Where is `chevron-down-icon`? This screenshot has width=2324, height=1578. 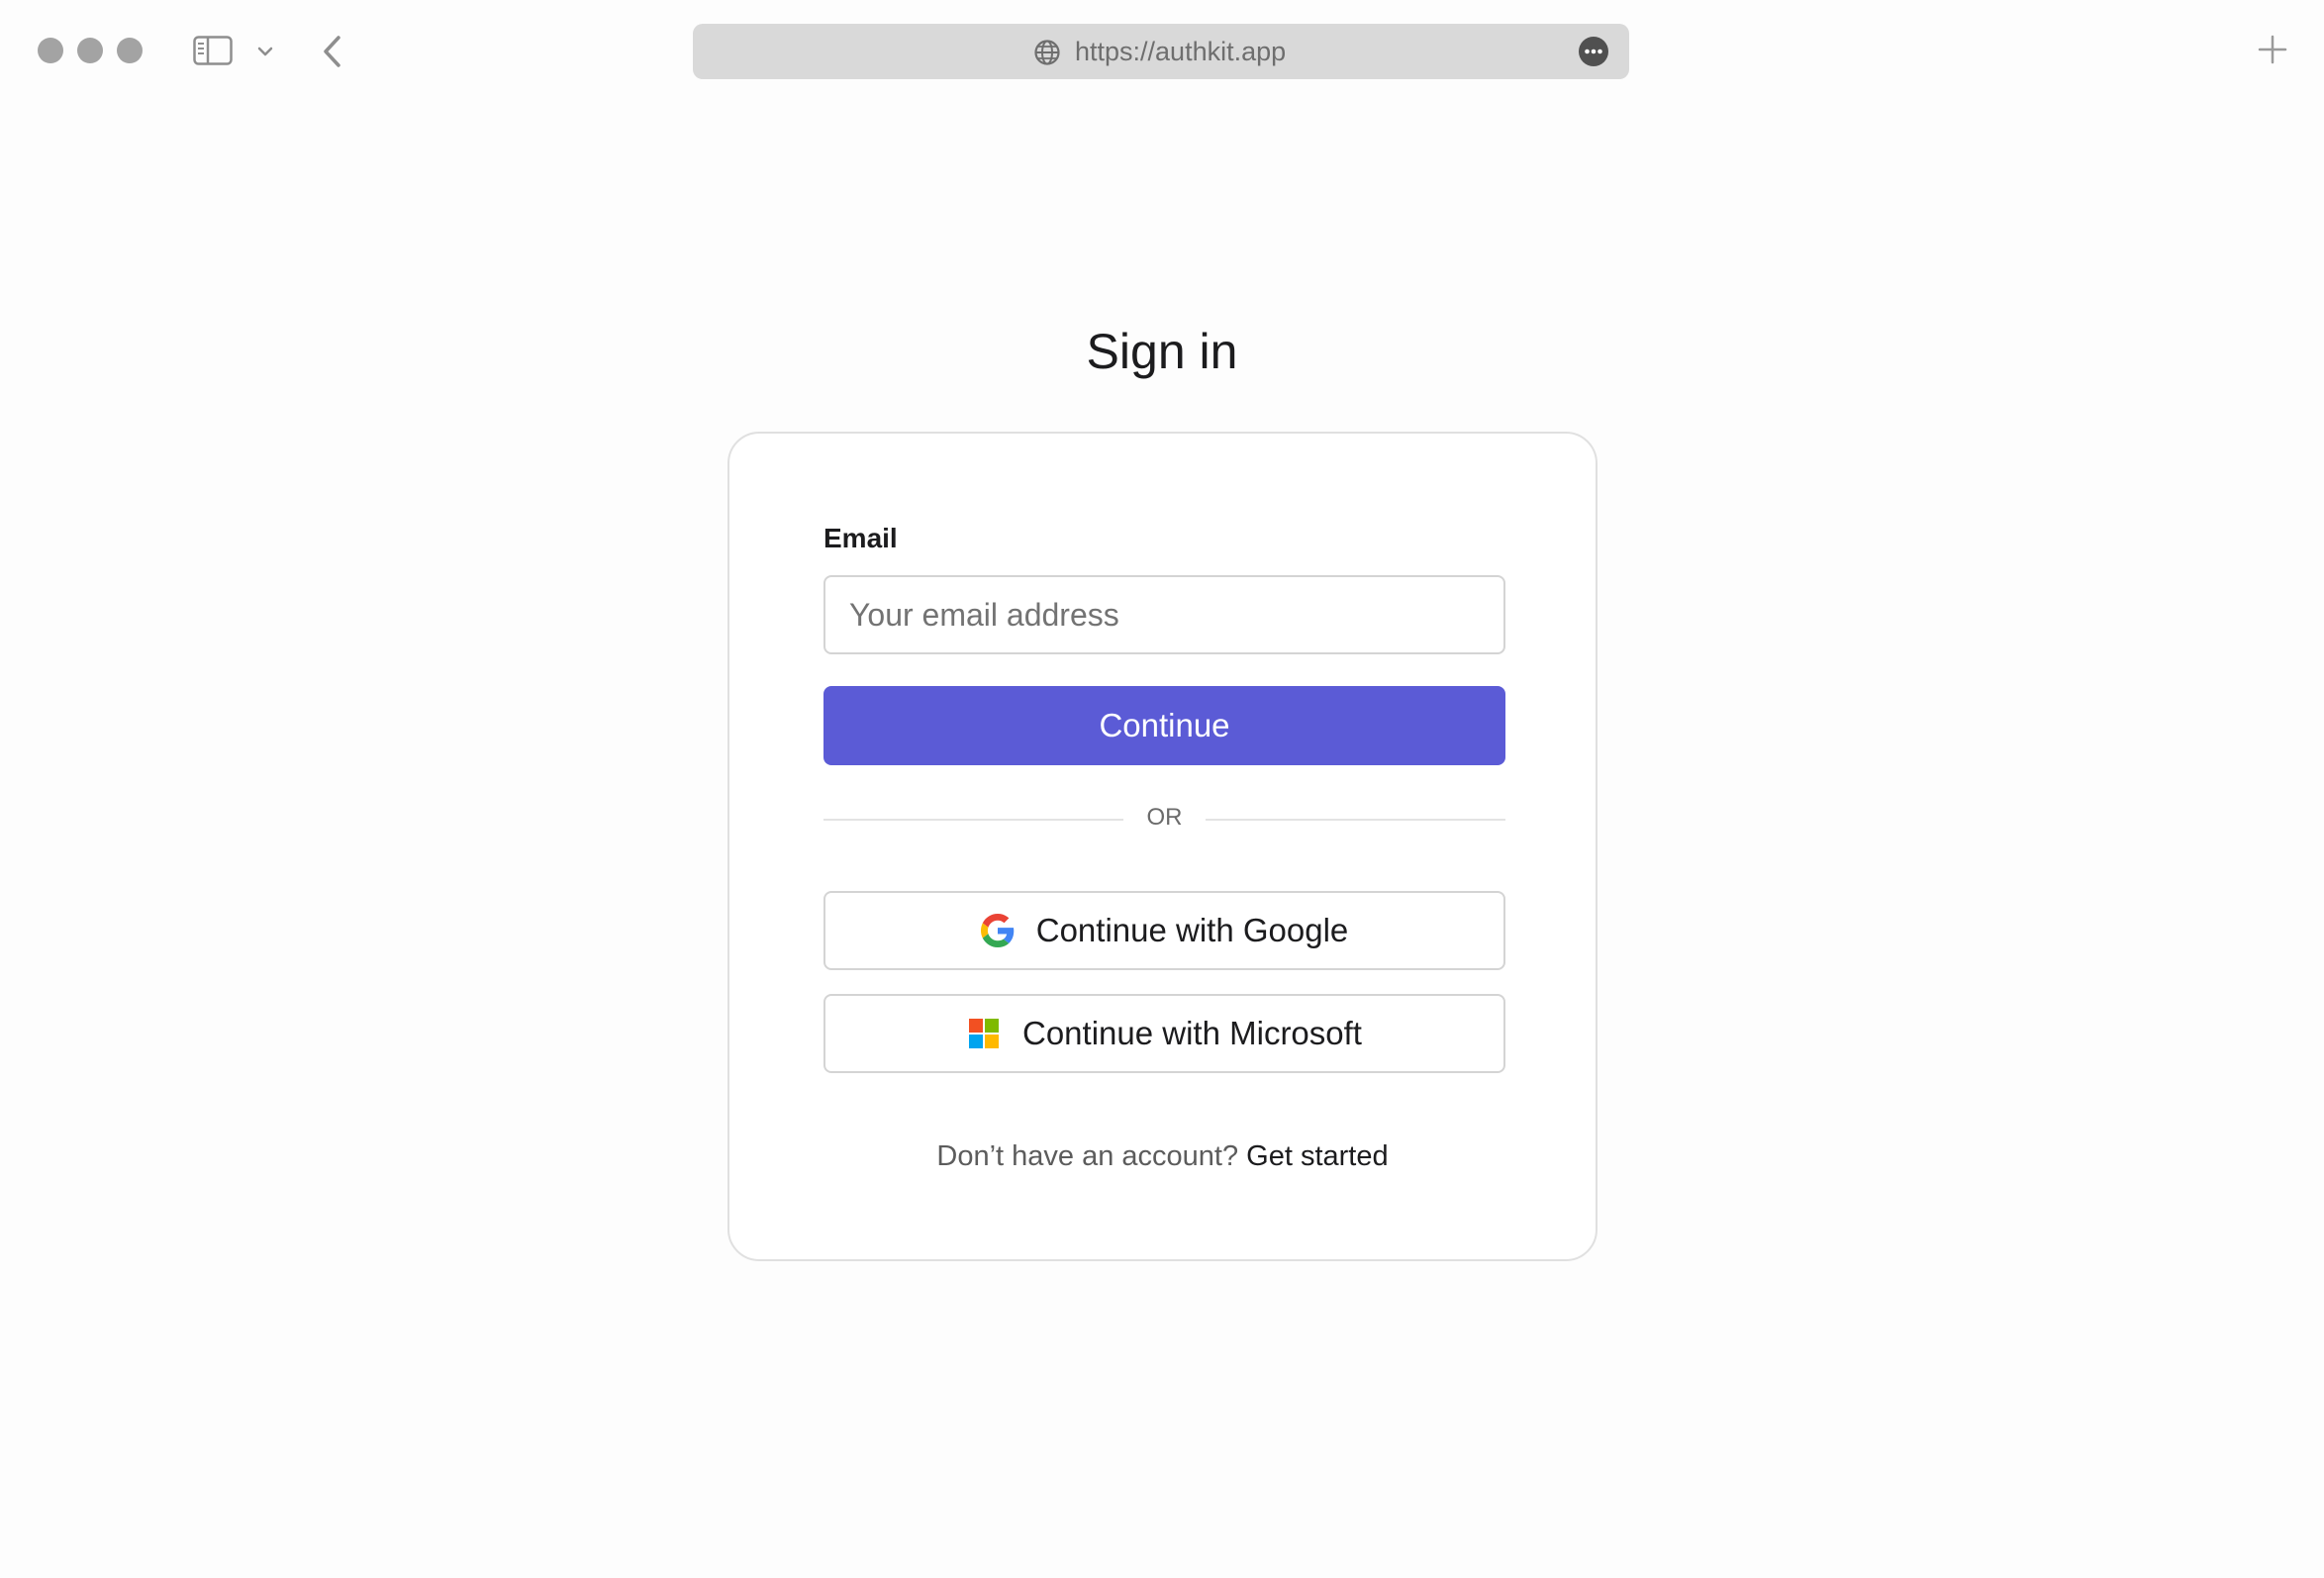 chevron-down-icon is located at coordinates (265, 51).